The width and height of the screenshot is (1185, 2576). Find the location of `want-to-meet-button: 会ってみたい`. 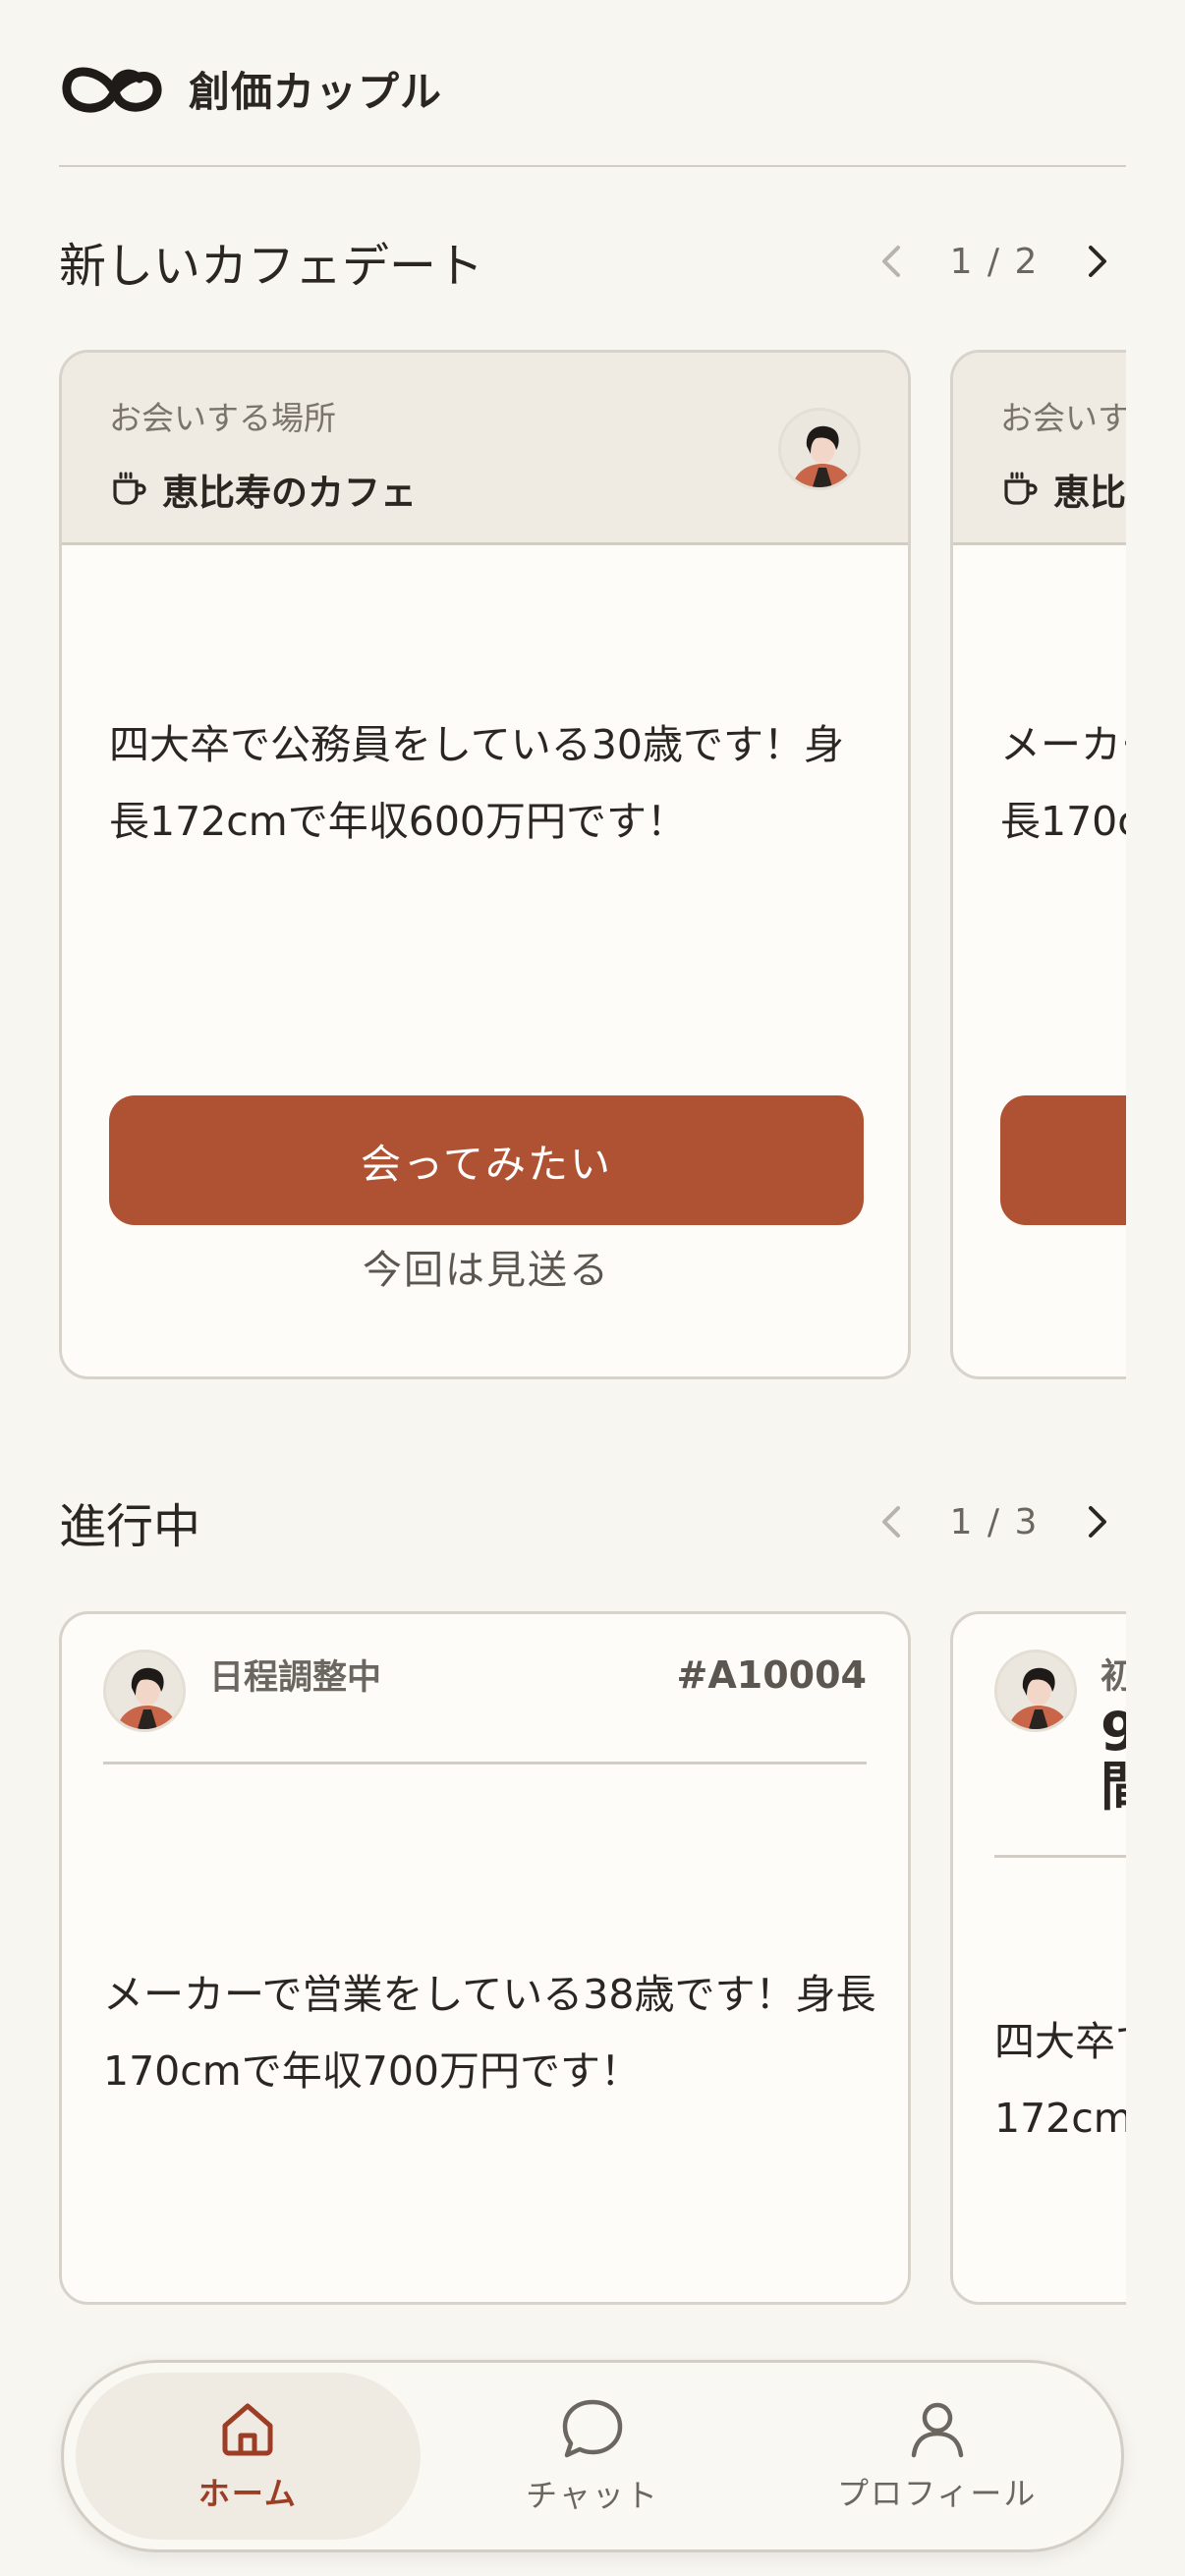

want-to-meet-button: 会ってみたい is located at coordinates (487, 1160).